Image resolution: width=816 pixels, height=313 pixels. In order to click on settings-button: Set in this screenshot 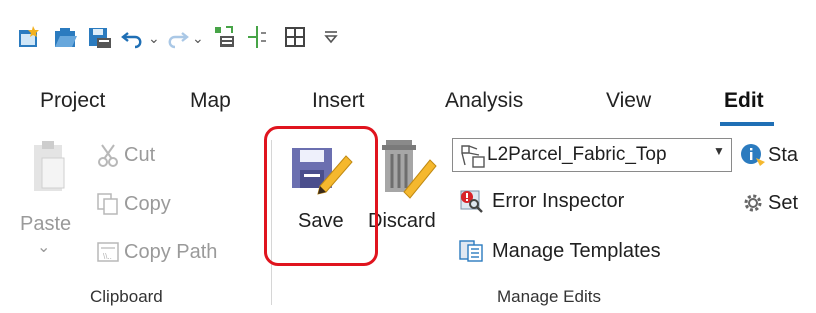, I will do `click(783, 203)`.